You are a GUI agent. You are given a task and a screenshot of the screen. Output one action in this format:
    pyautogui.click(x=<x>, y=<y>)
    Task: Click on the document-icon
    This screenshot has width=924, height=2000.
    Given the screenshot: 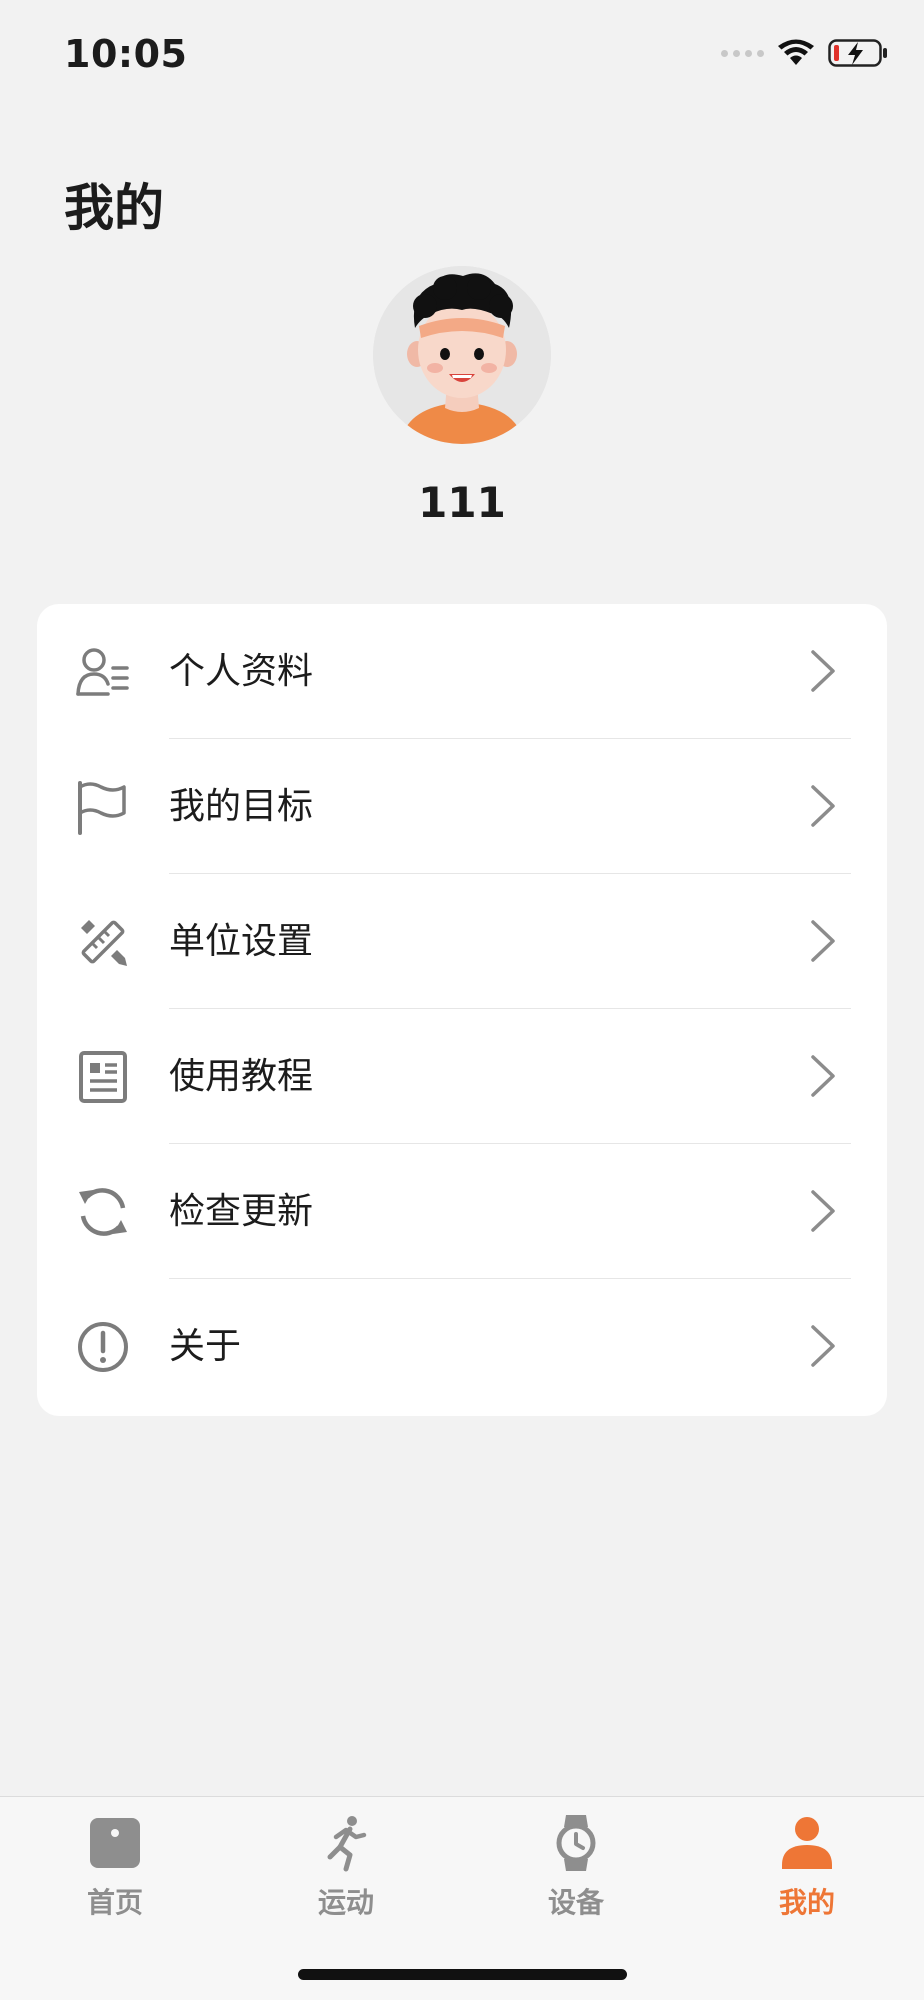 What is the action you would take?
    pyautogui.click(x=103, y=1077)
    